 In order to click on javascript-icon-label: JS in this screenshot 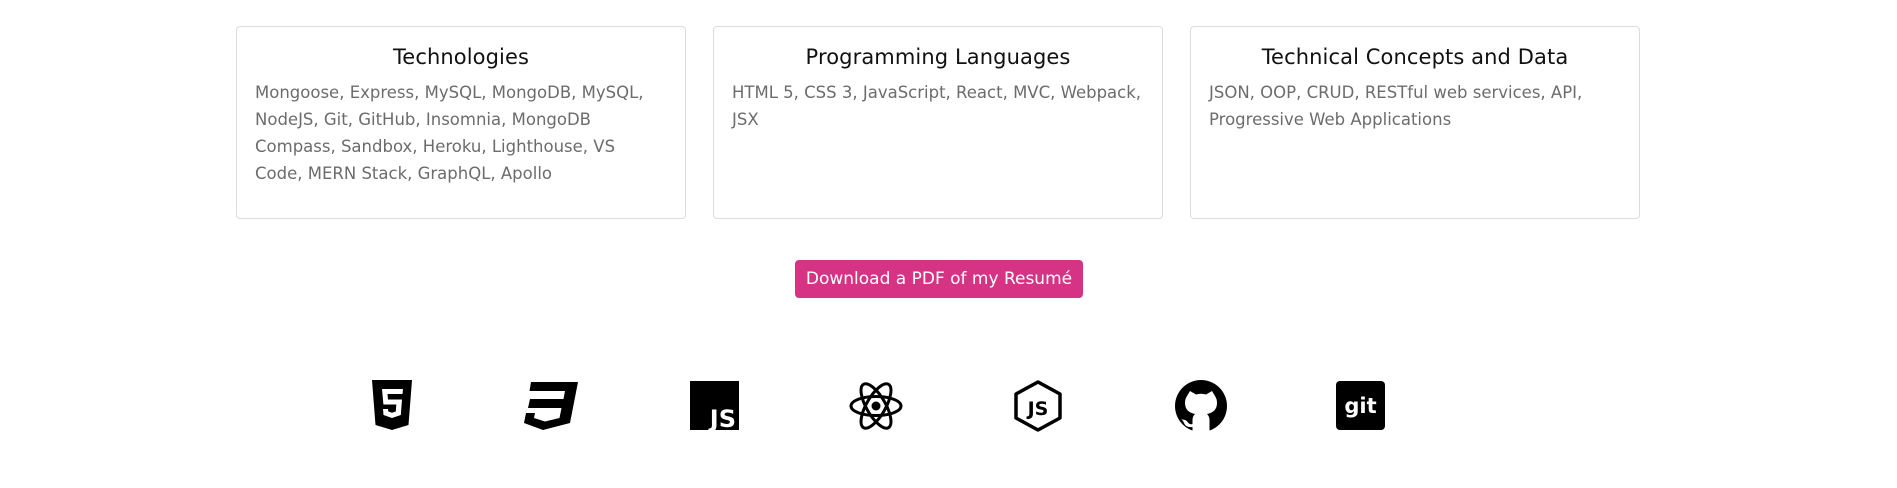, I will do `click(722, 418)`.